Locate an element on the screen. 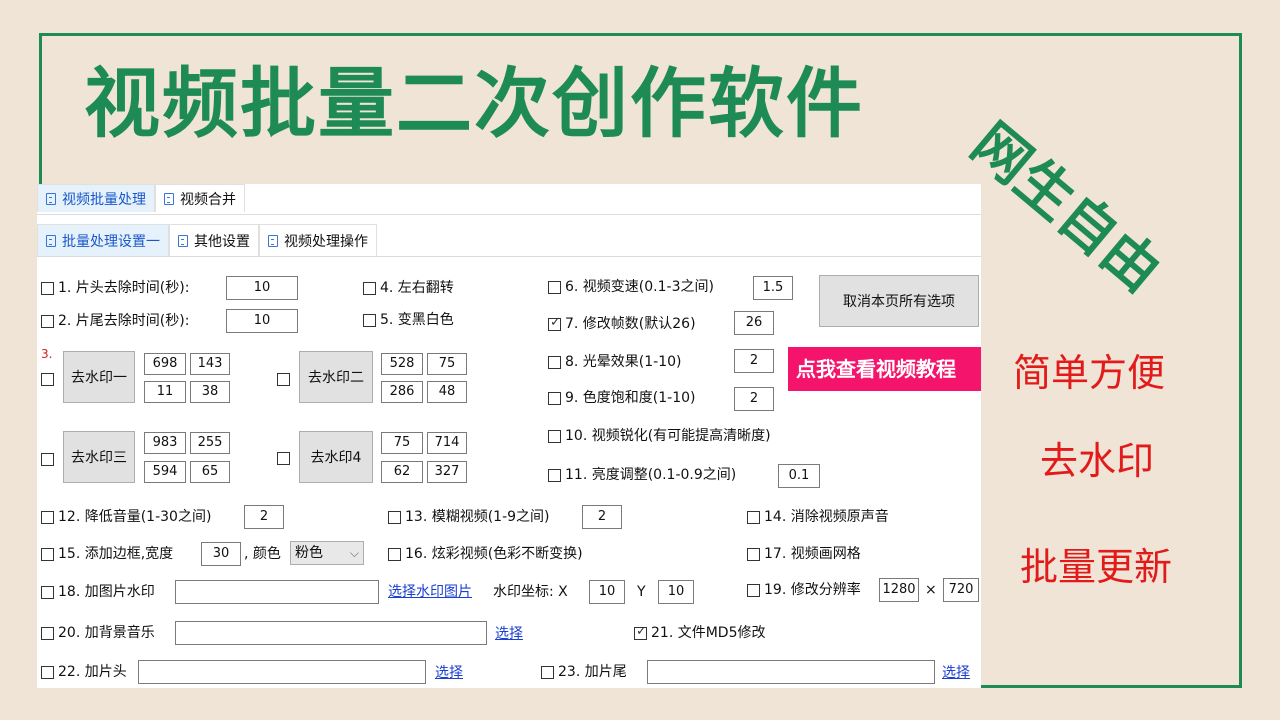 The width and height of the screenshot is (1280, 720). label-brightness: 11. 亮度调整(0.1-0.9之间) is located at coordinates (651, 475).